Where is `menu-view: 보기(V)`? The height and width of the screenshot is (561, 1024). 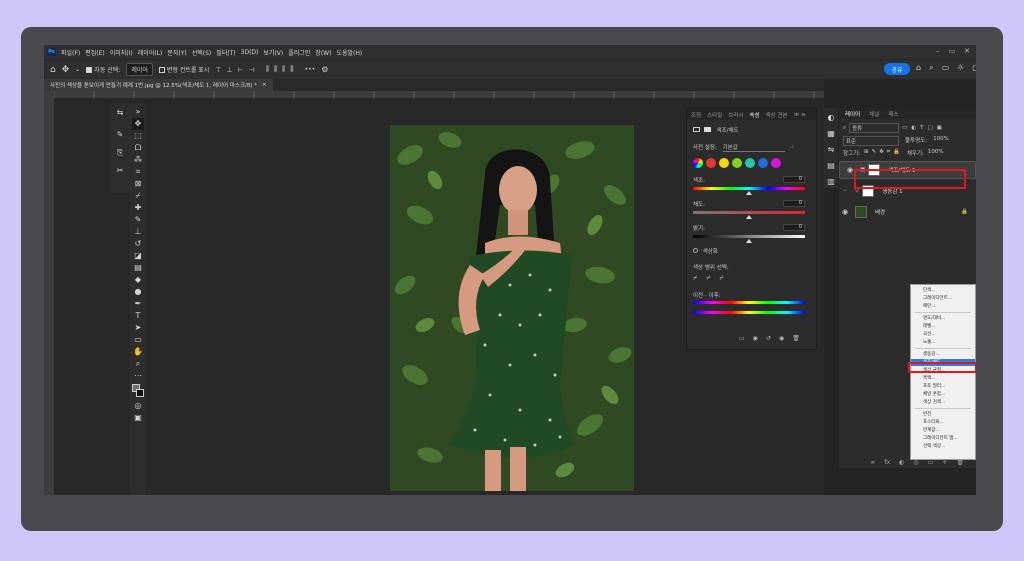 menu-view: 보기(V) is located at coordinates (273, 52).